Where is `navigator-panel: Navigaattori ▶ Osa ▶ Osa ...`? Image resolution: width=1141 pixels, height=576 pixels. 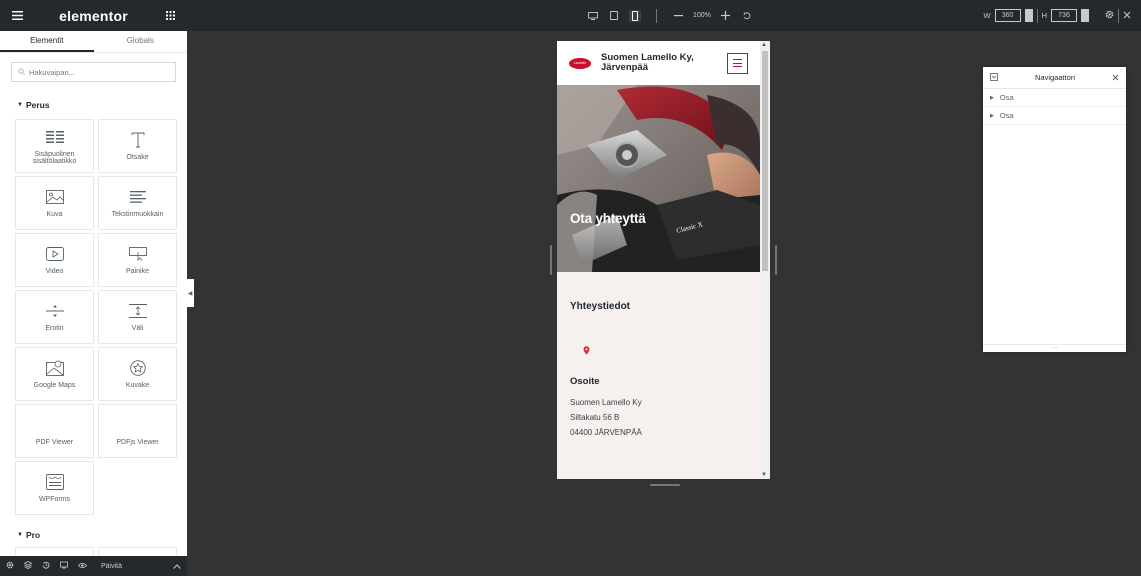
navigator-panel: Navigaattori ▶ Osa ▶ Osa ... is located at coordinates (1054, 209).